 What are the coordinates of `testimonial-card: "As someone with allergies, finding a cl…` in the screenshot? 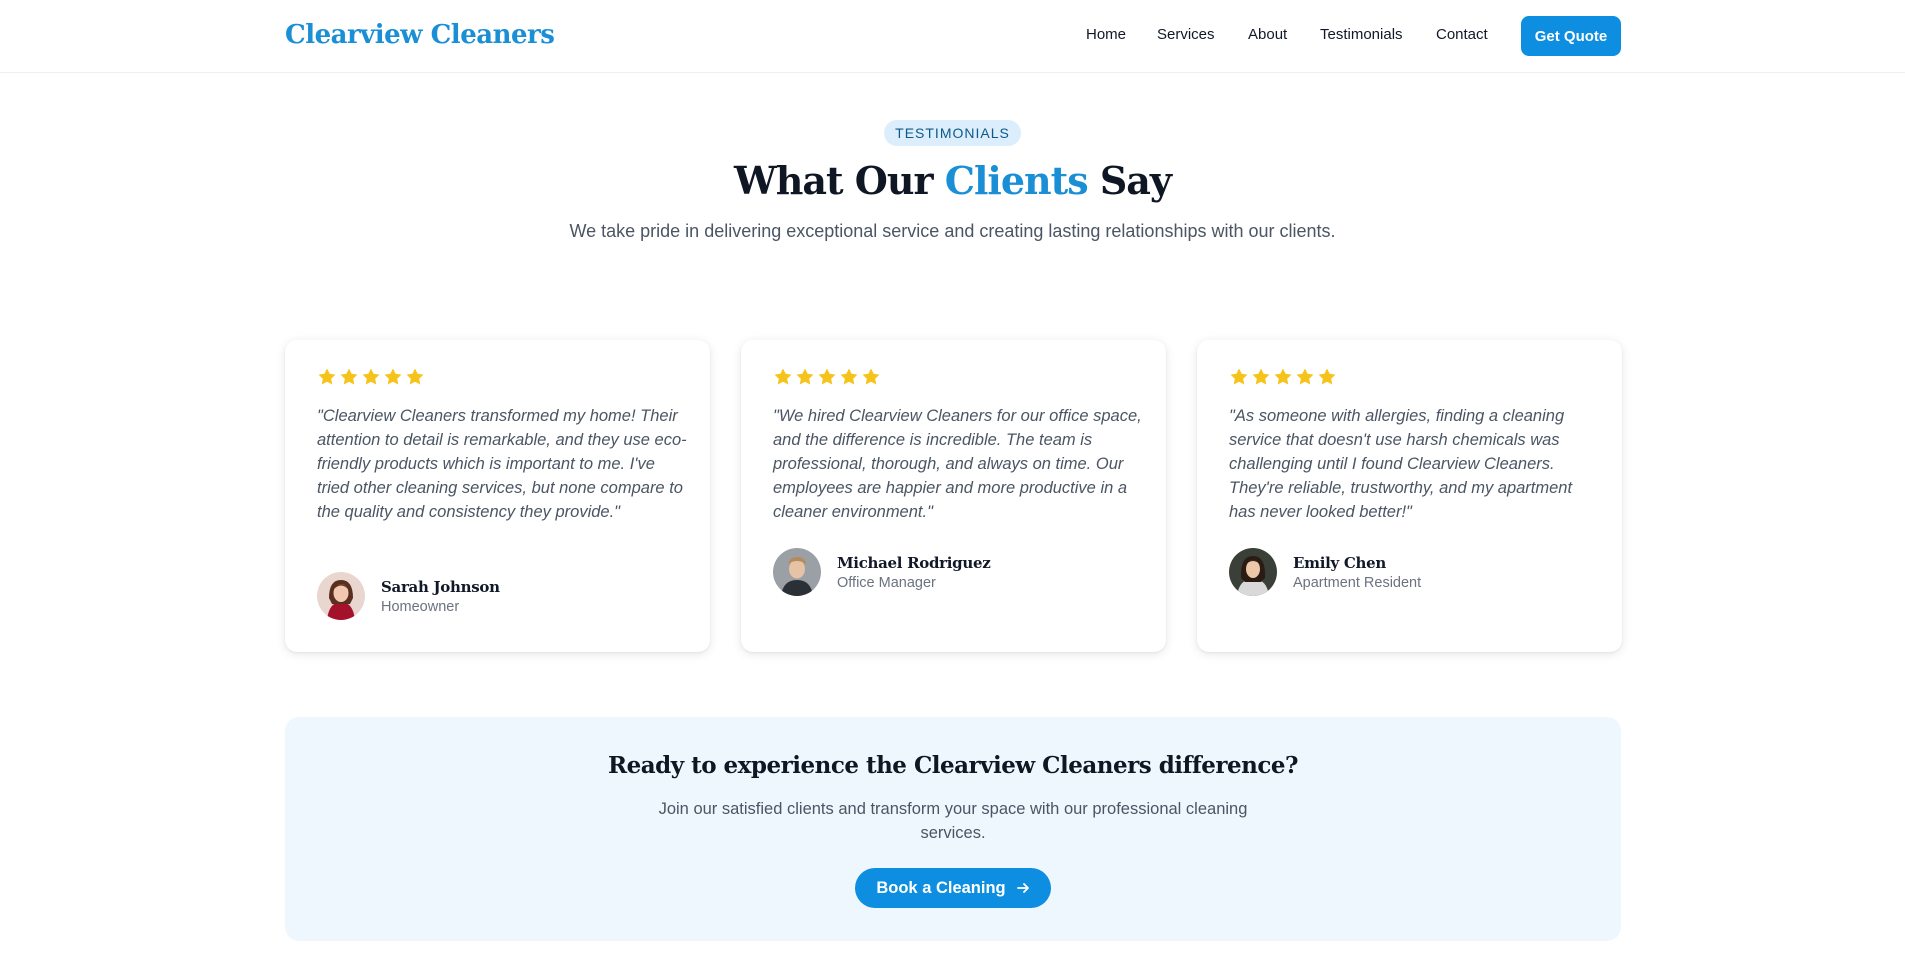 It's located at (1409, 496).